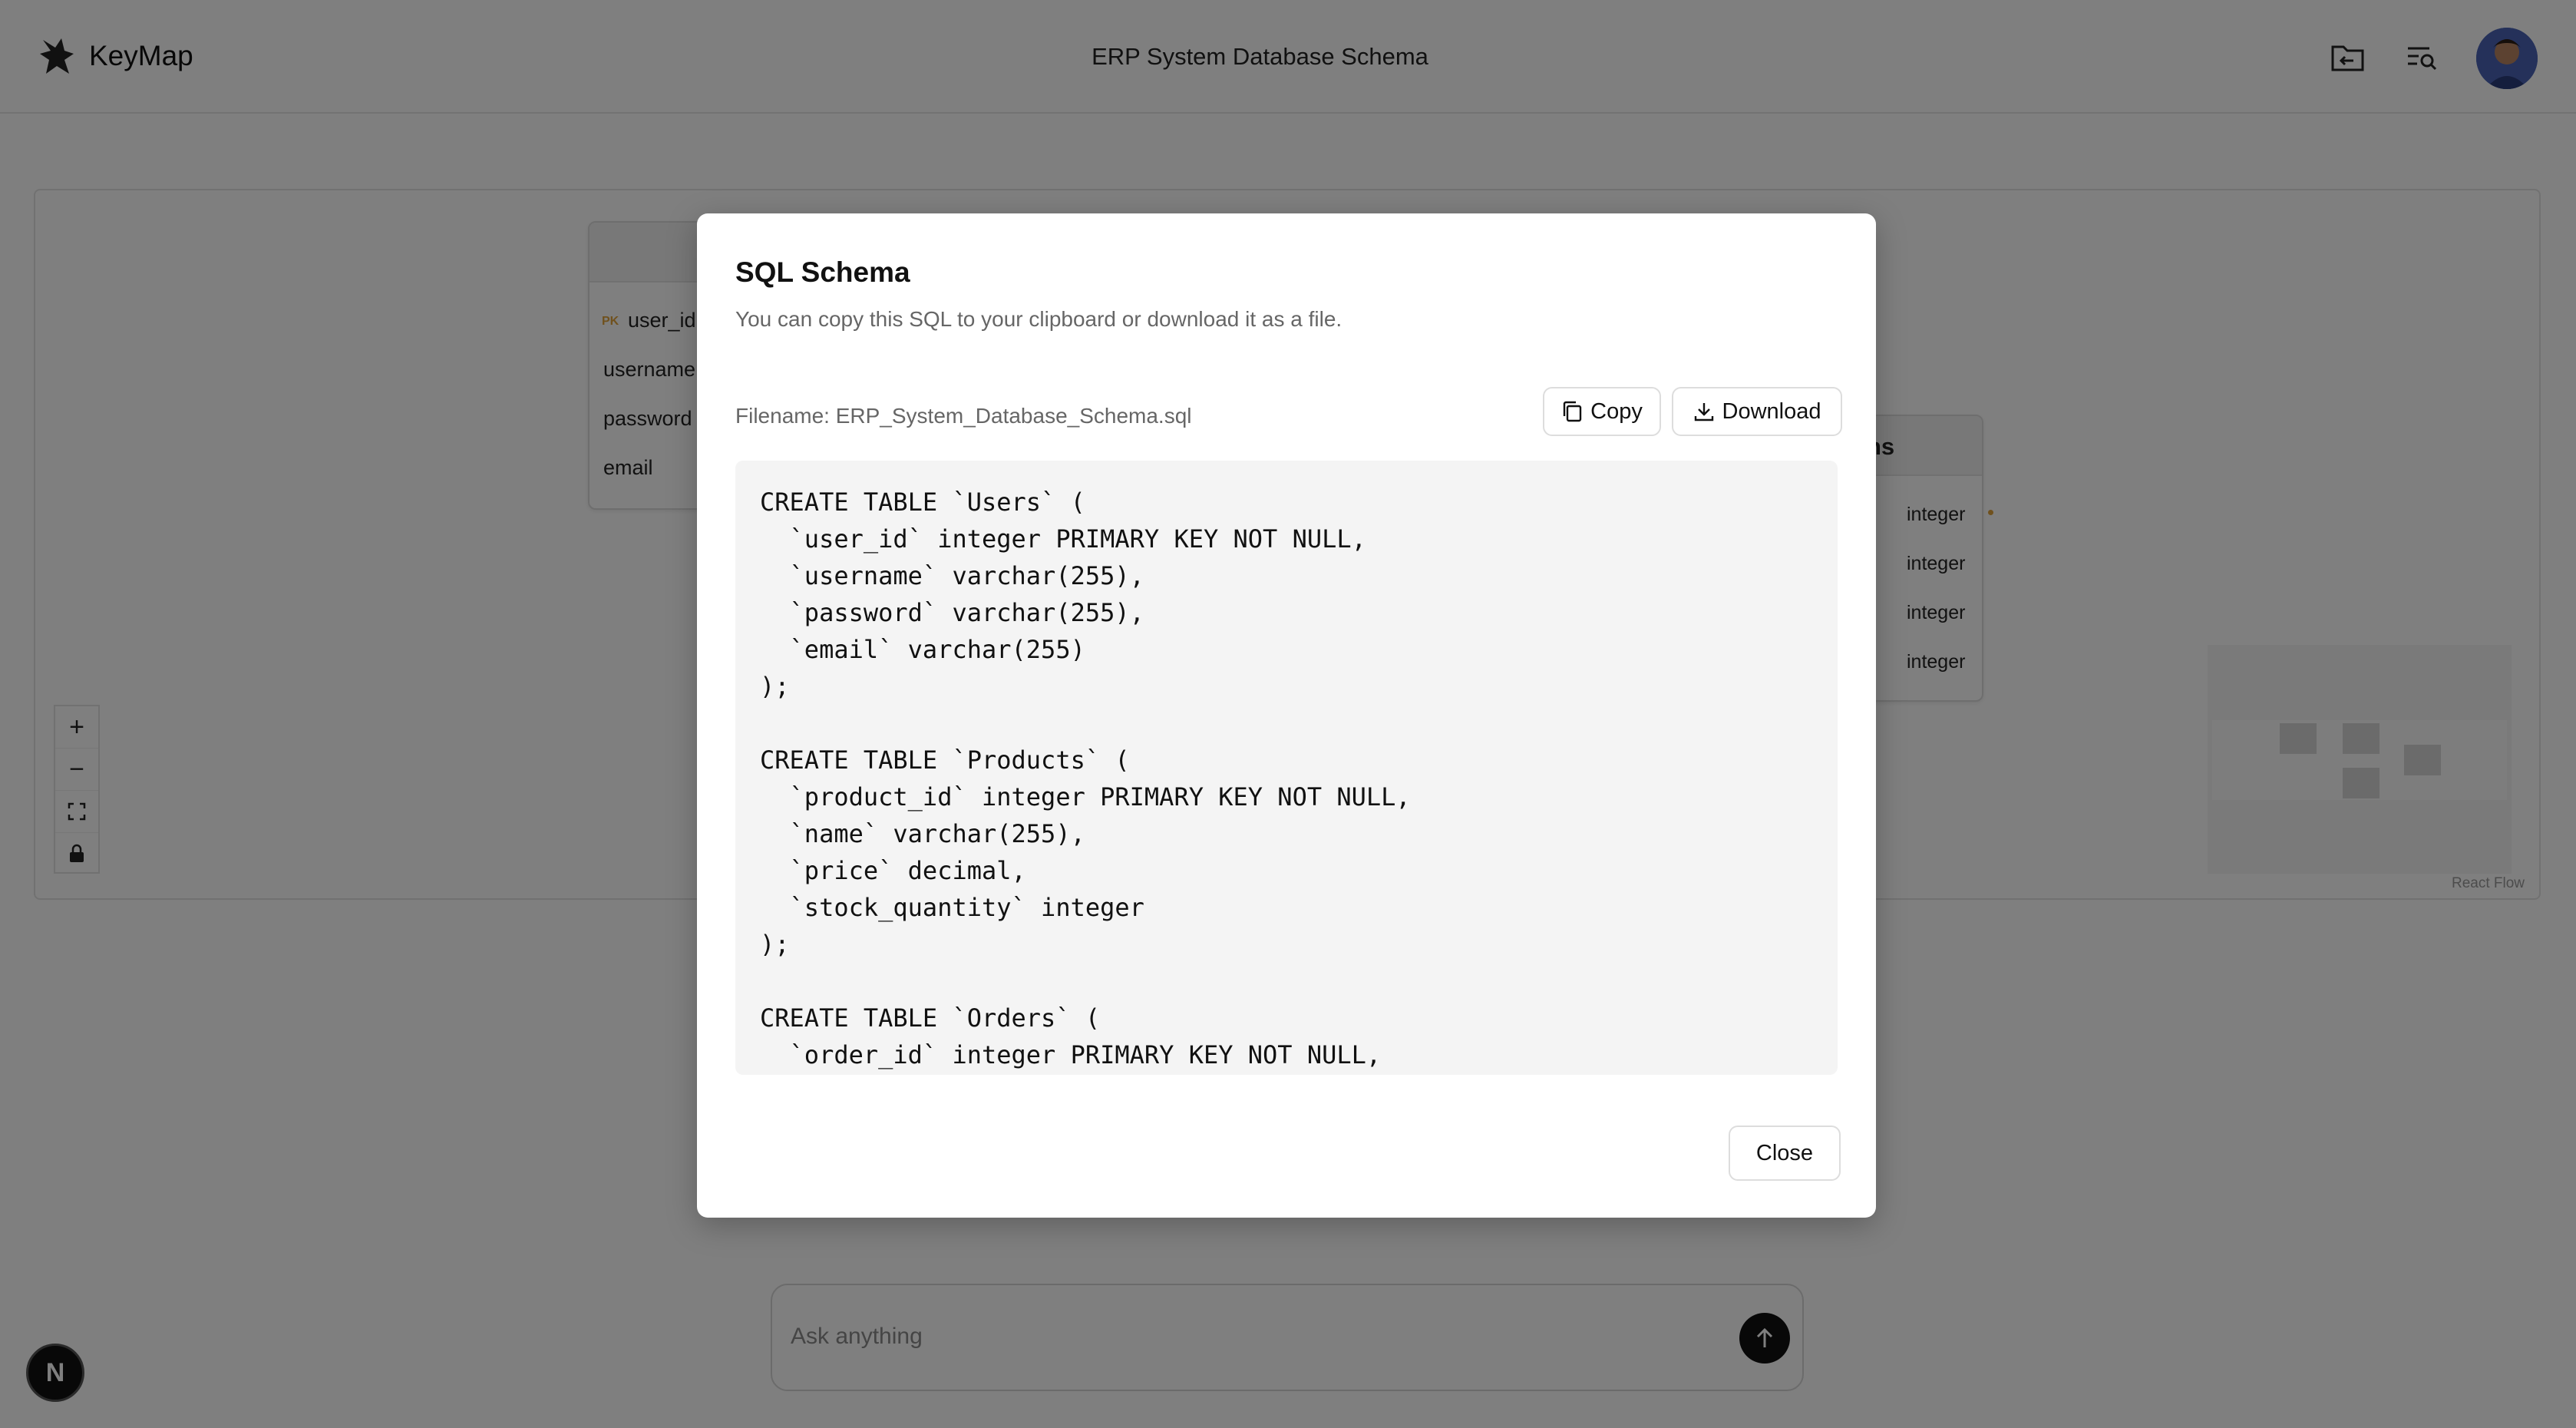  I want to click on close-label: Close, so click(1784, 1152).